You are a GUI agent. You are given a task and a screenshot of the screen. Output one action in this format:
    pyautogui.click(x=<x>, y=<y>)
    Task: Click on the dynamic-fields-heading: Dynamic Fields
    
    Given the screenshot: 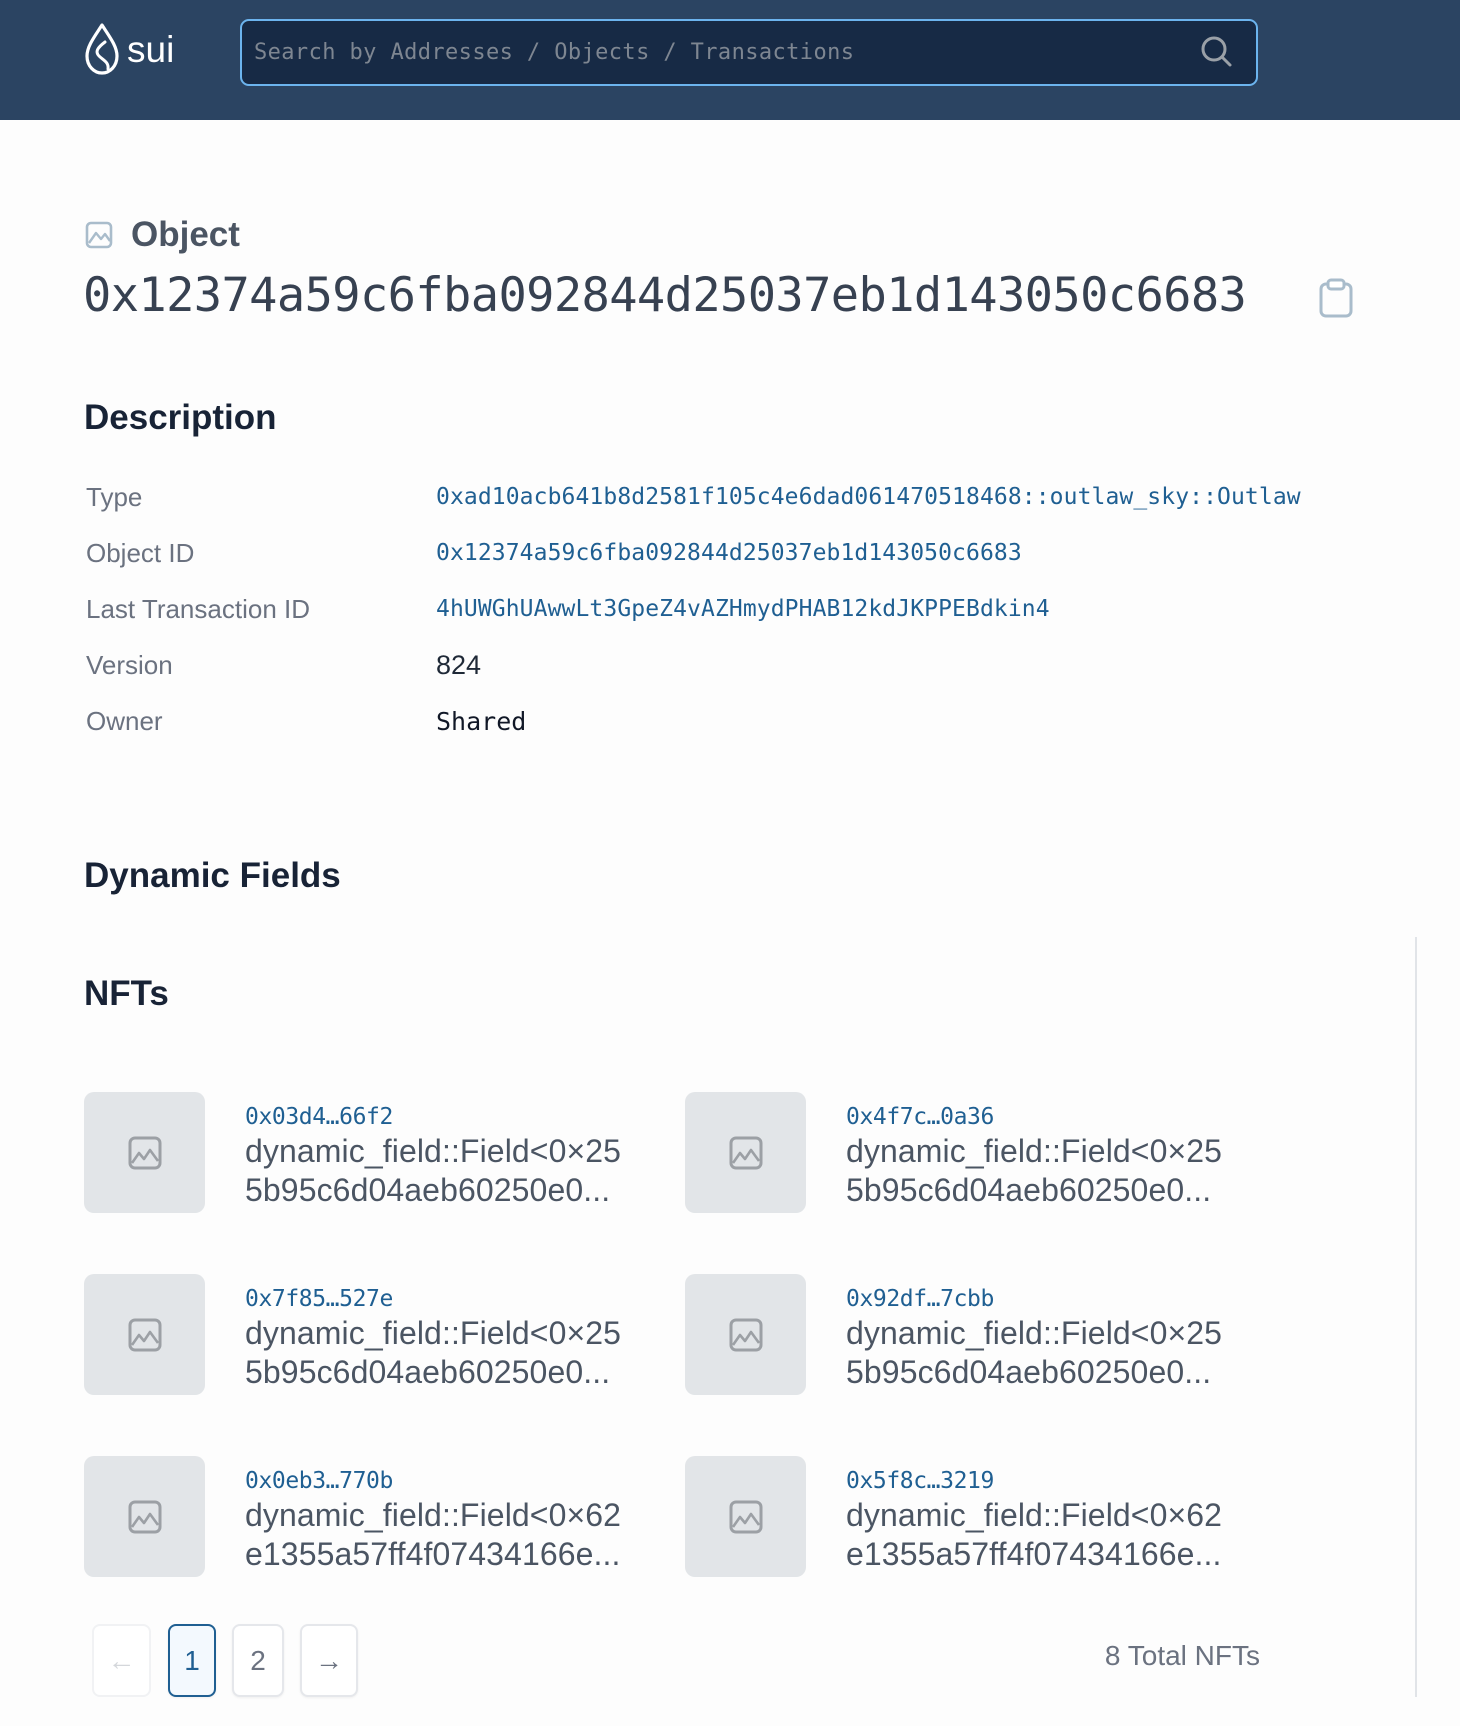 What is the action you would take?
    pyautogui.click(x=212, y=875)
    